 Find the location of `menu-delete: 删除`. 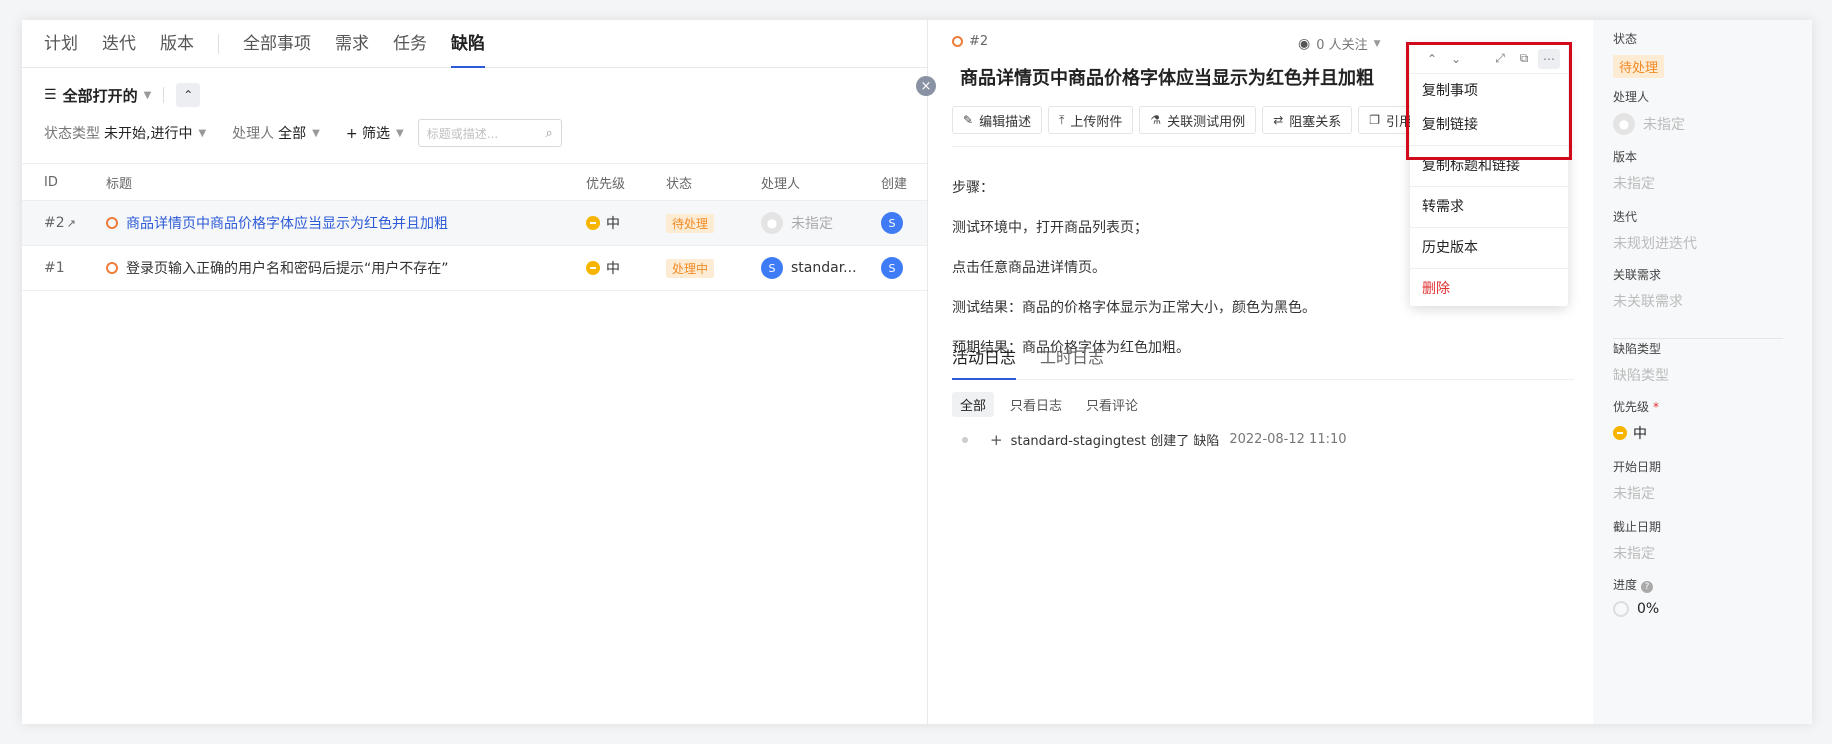

menu-delete: 删除 is located at coordinates (1489, 289).